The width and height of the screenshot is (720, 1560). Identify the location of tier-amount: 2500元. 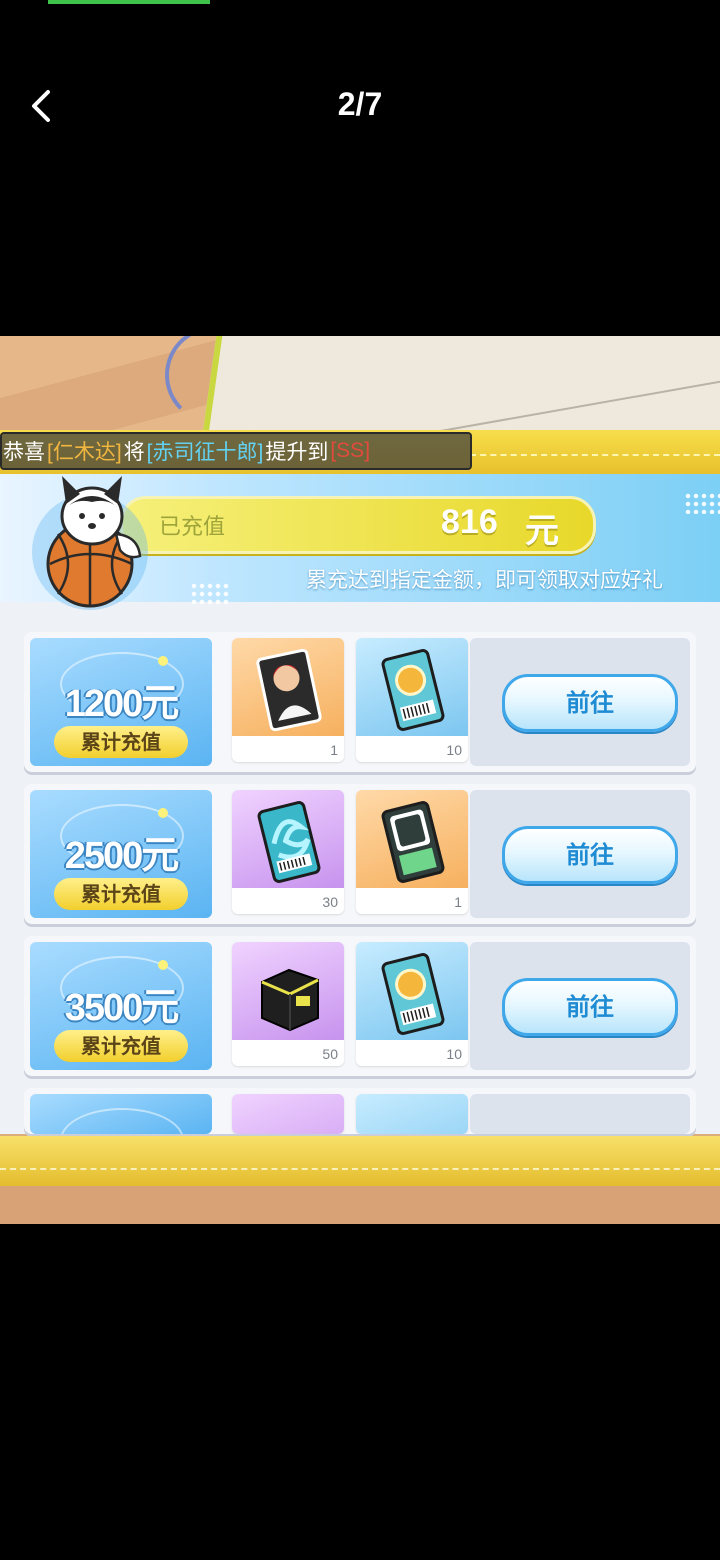
(122, 856).